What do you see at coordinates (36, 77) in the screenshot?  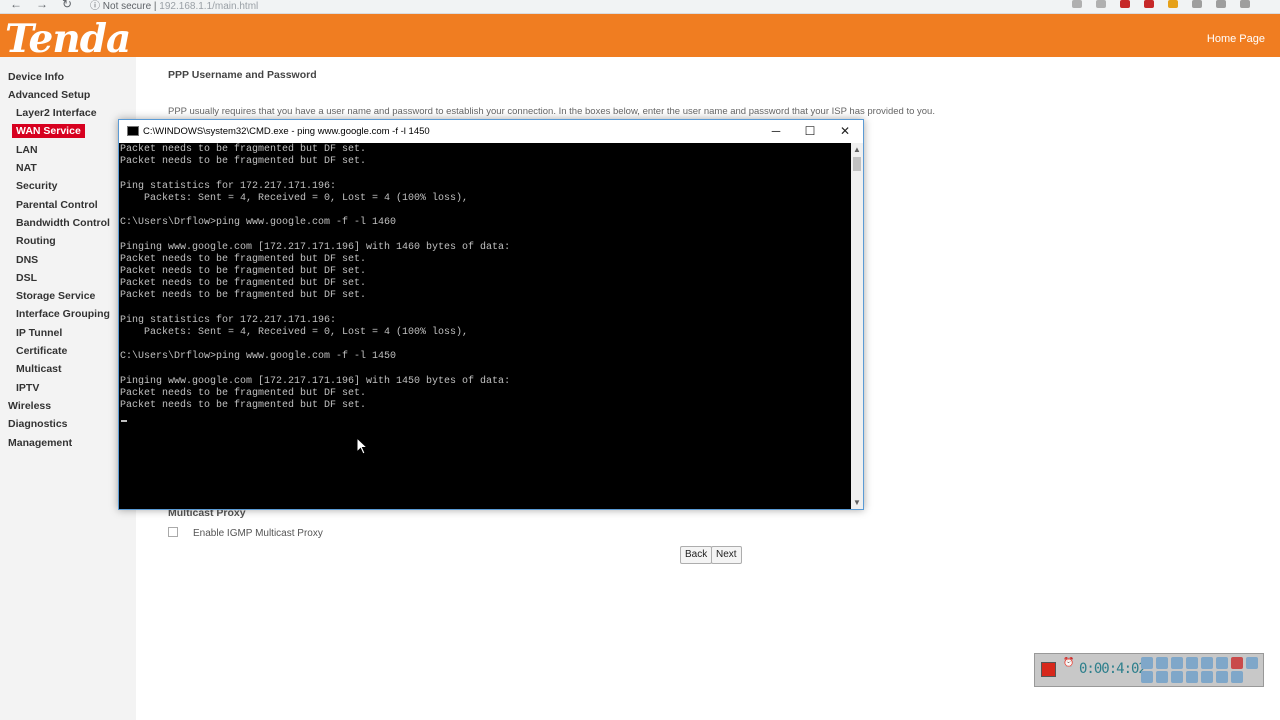 I see `sidebar-item-device-info: Device Info` at bounding box center [36, 77].